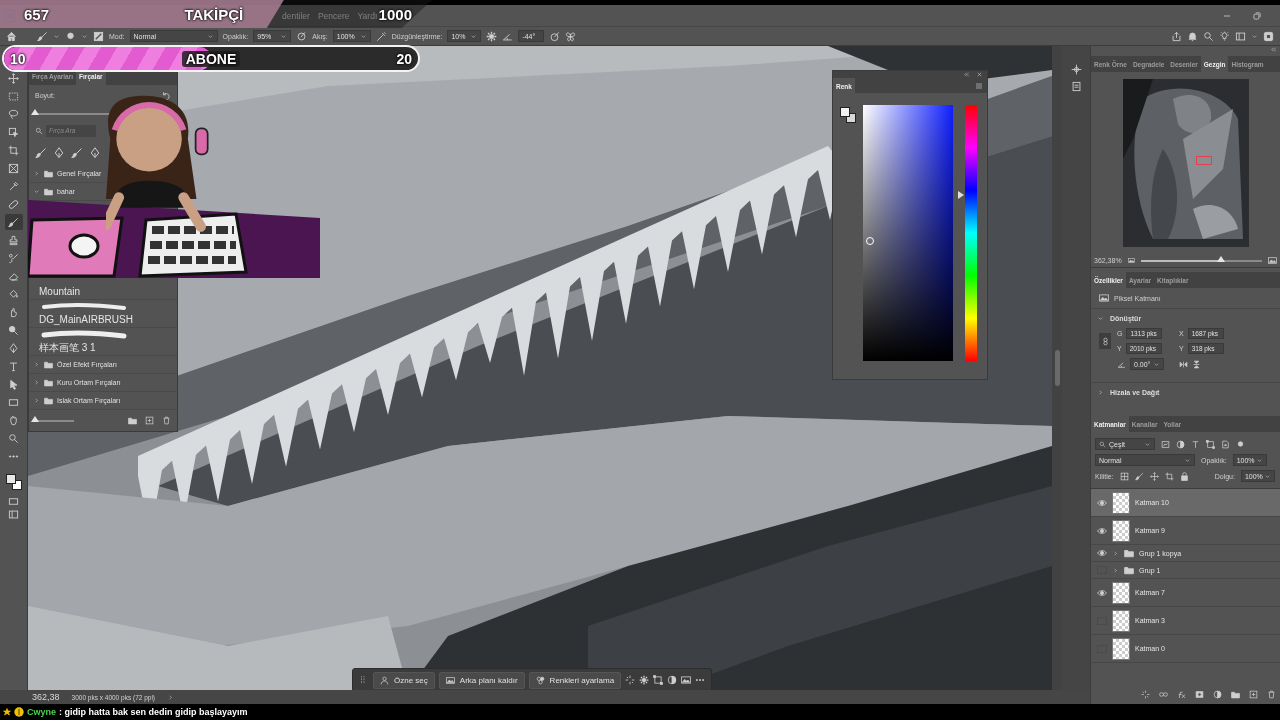  What do you see at coordinates (41, 712) in the screenshot?
I see `chat-username: Cwyne` at bounding box center [41, 712].